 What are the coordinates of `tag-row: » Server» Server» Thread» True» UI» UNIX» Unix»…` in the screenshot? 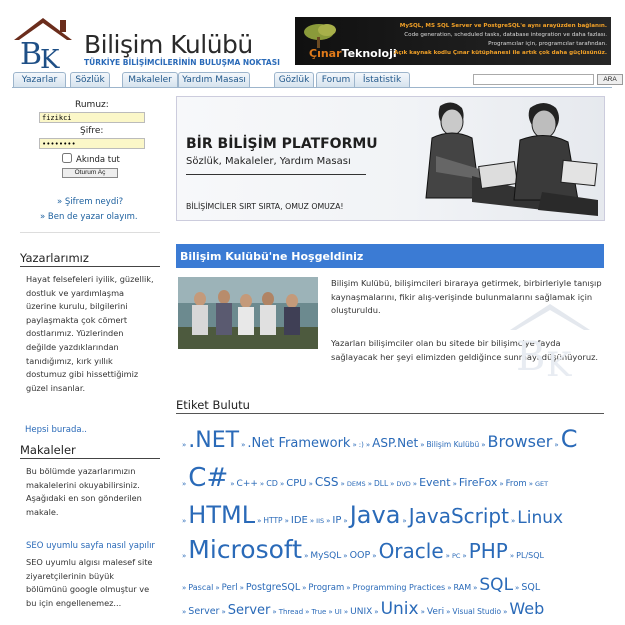 It's located at (362, 609).